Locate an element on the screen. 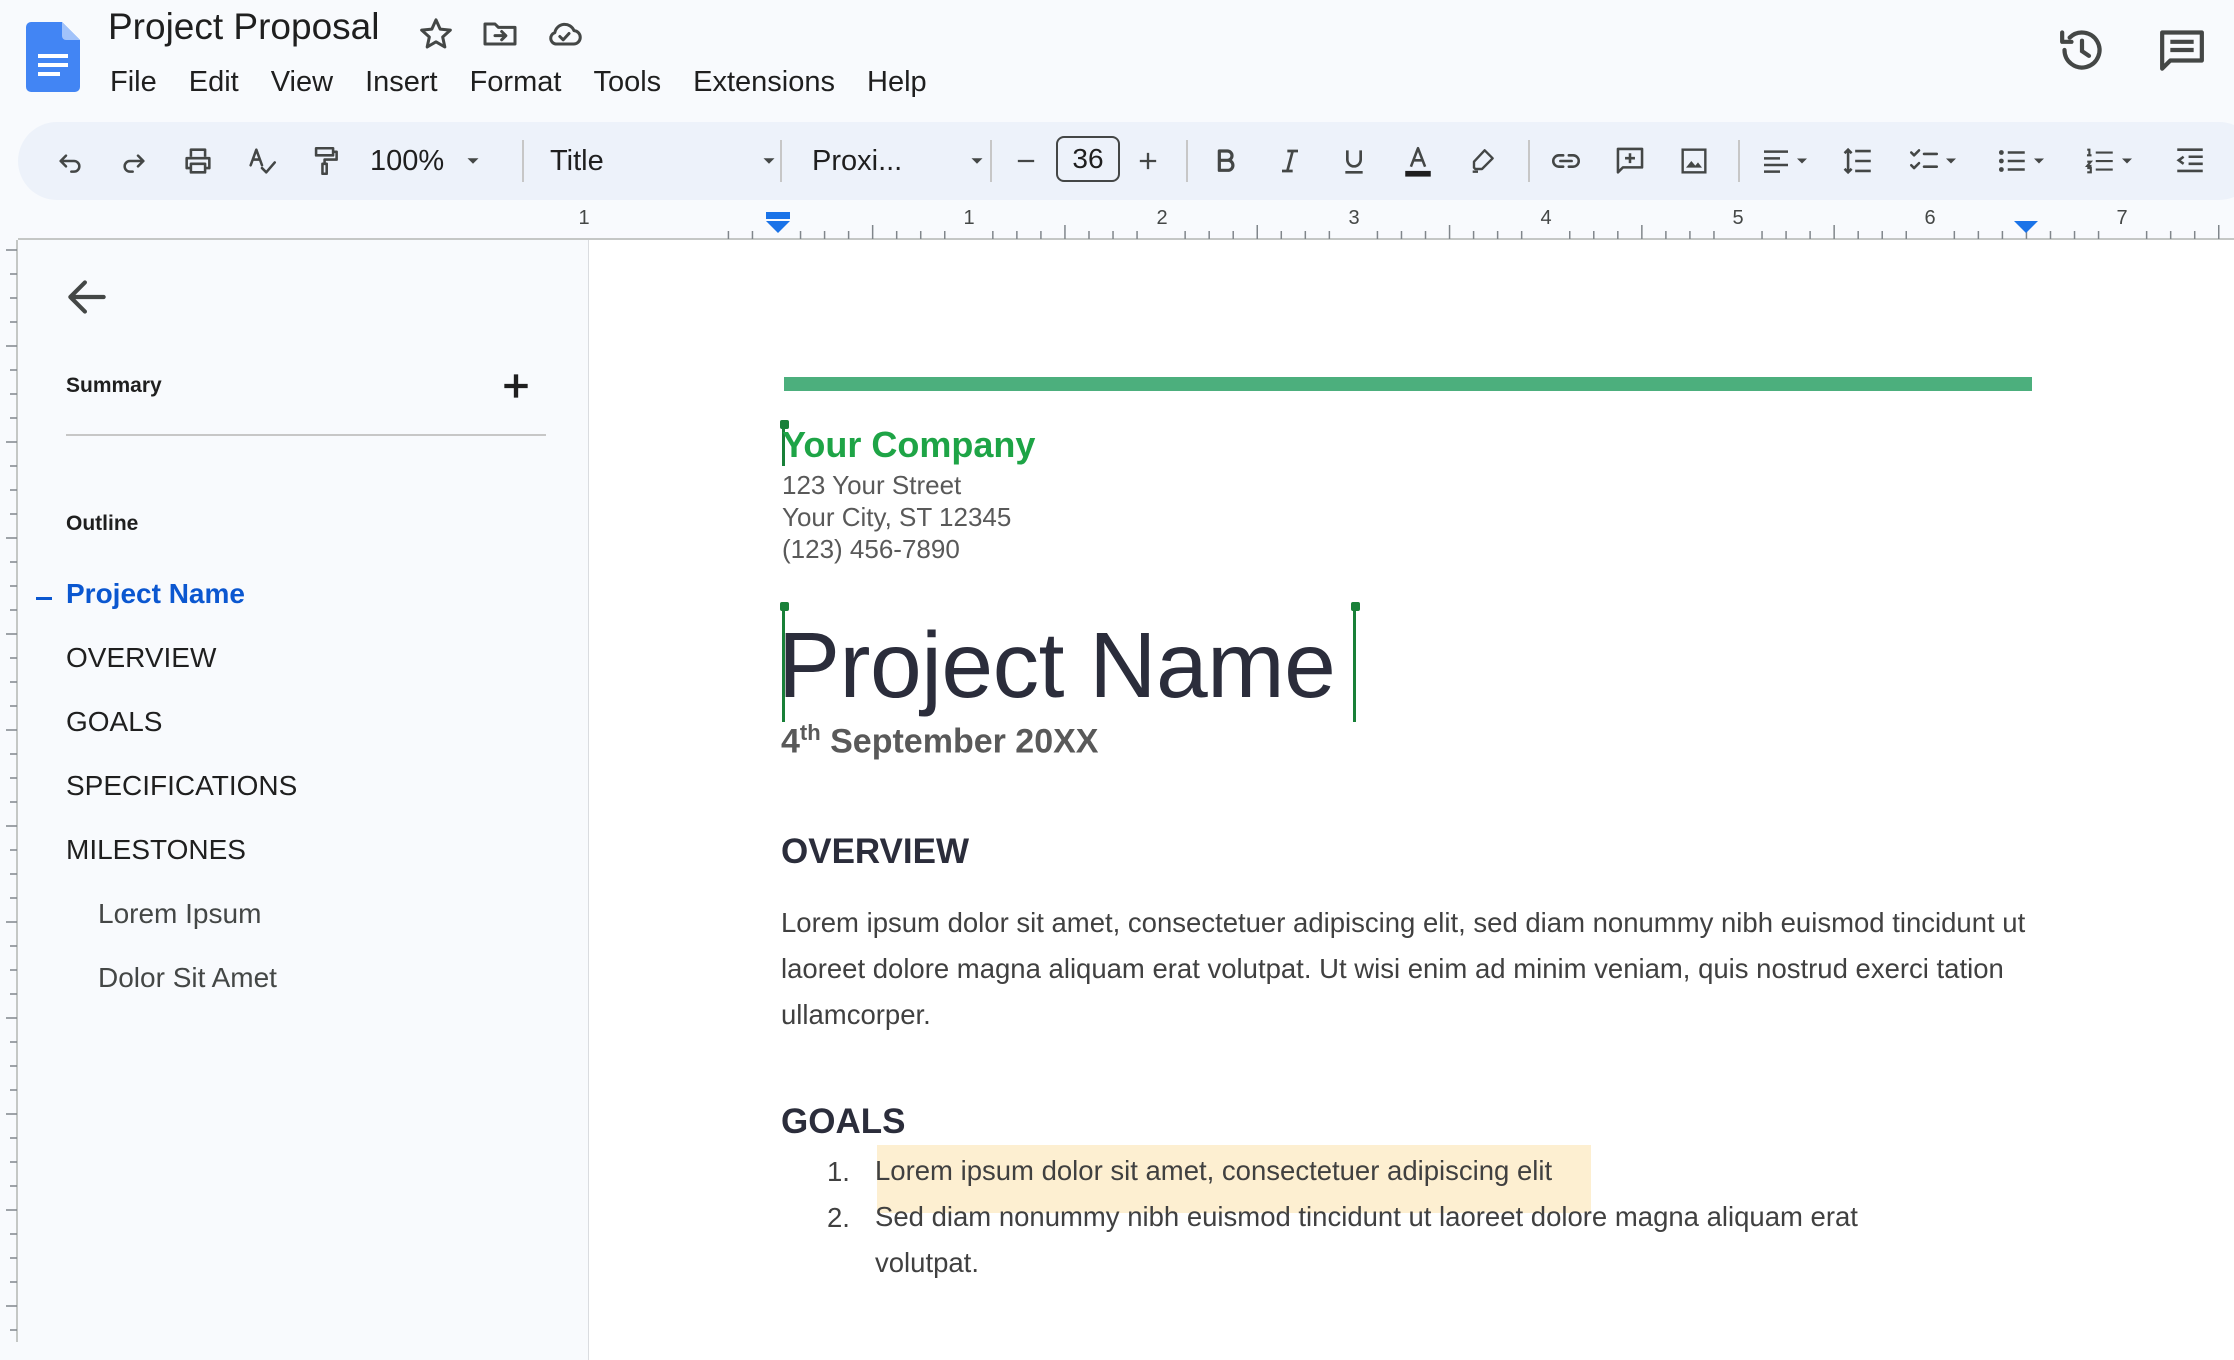 The image size is (2234, 1360). zoom-select: 100% is located at coordinates (430, 161).